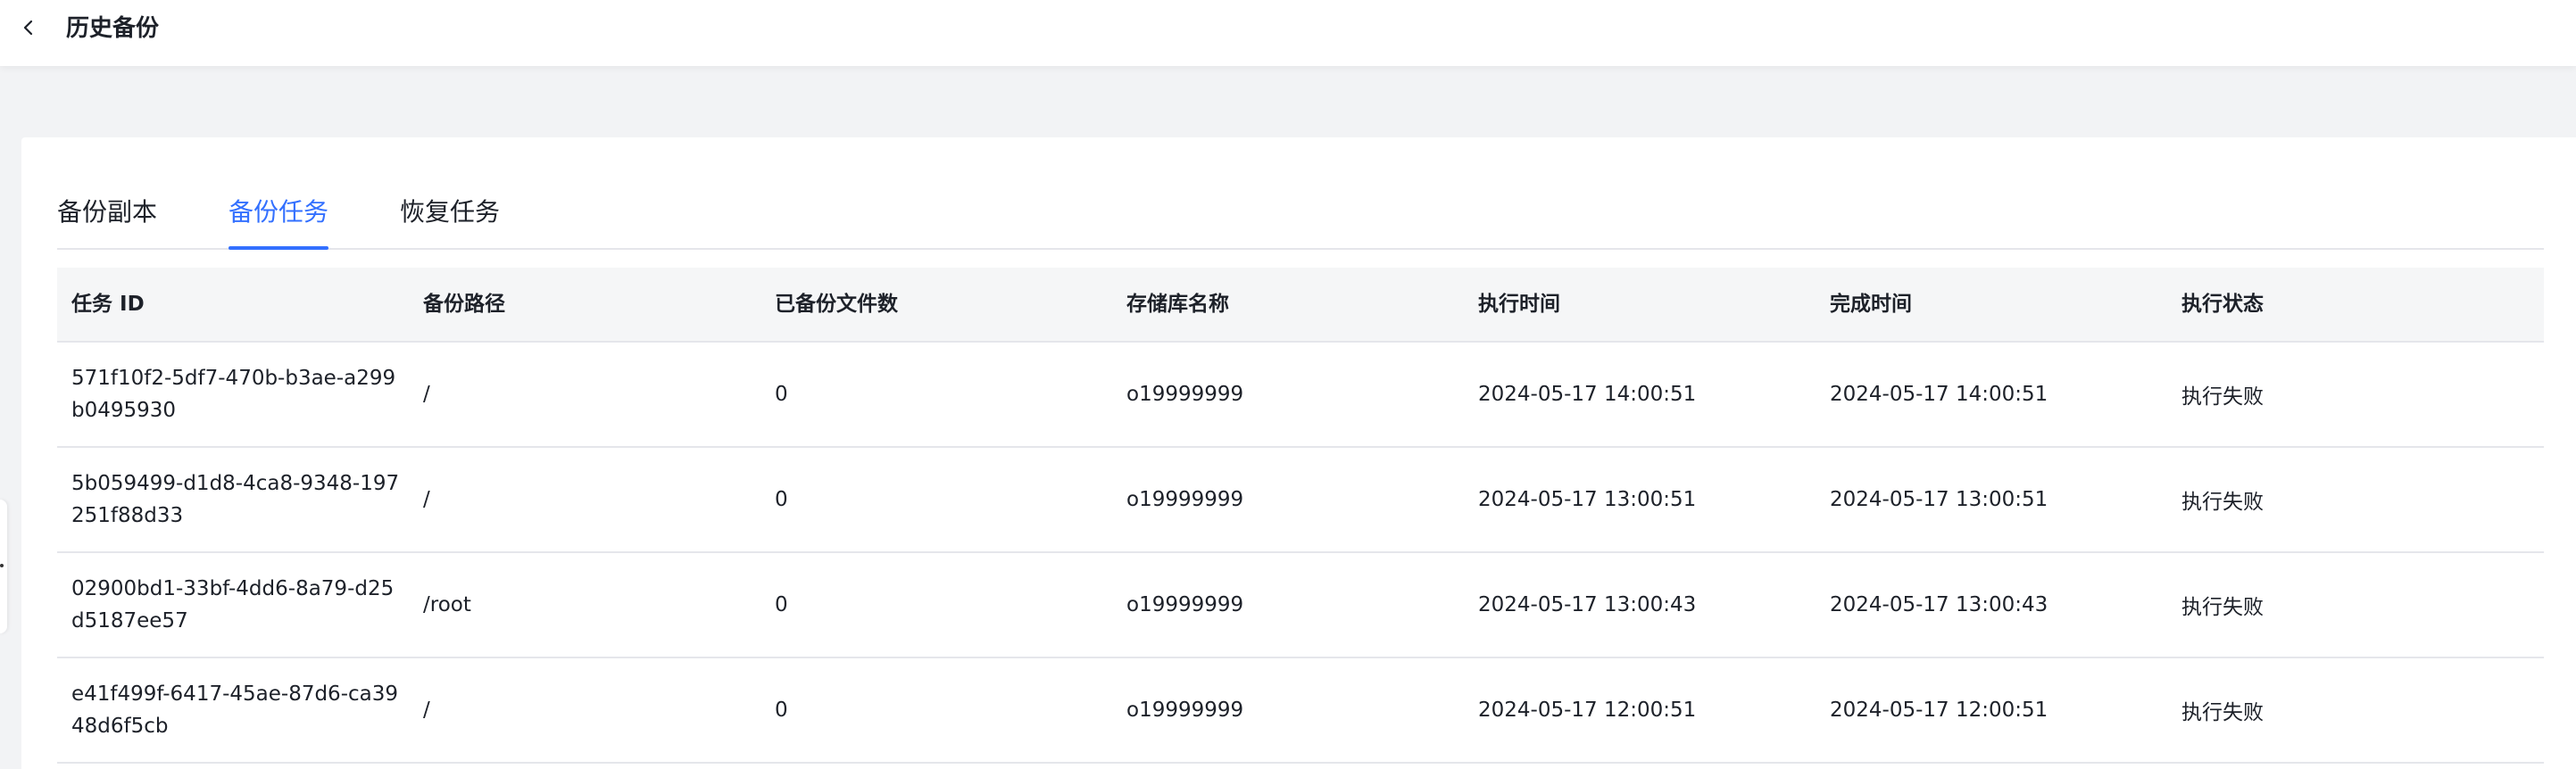  I want to click on column-header-backup-path: 备份路径, so click(464, 305).